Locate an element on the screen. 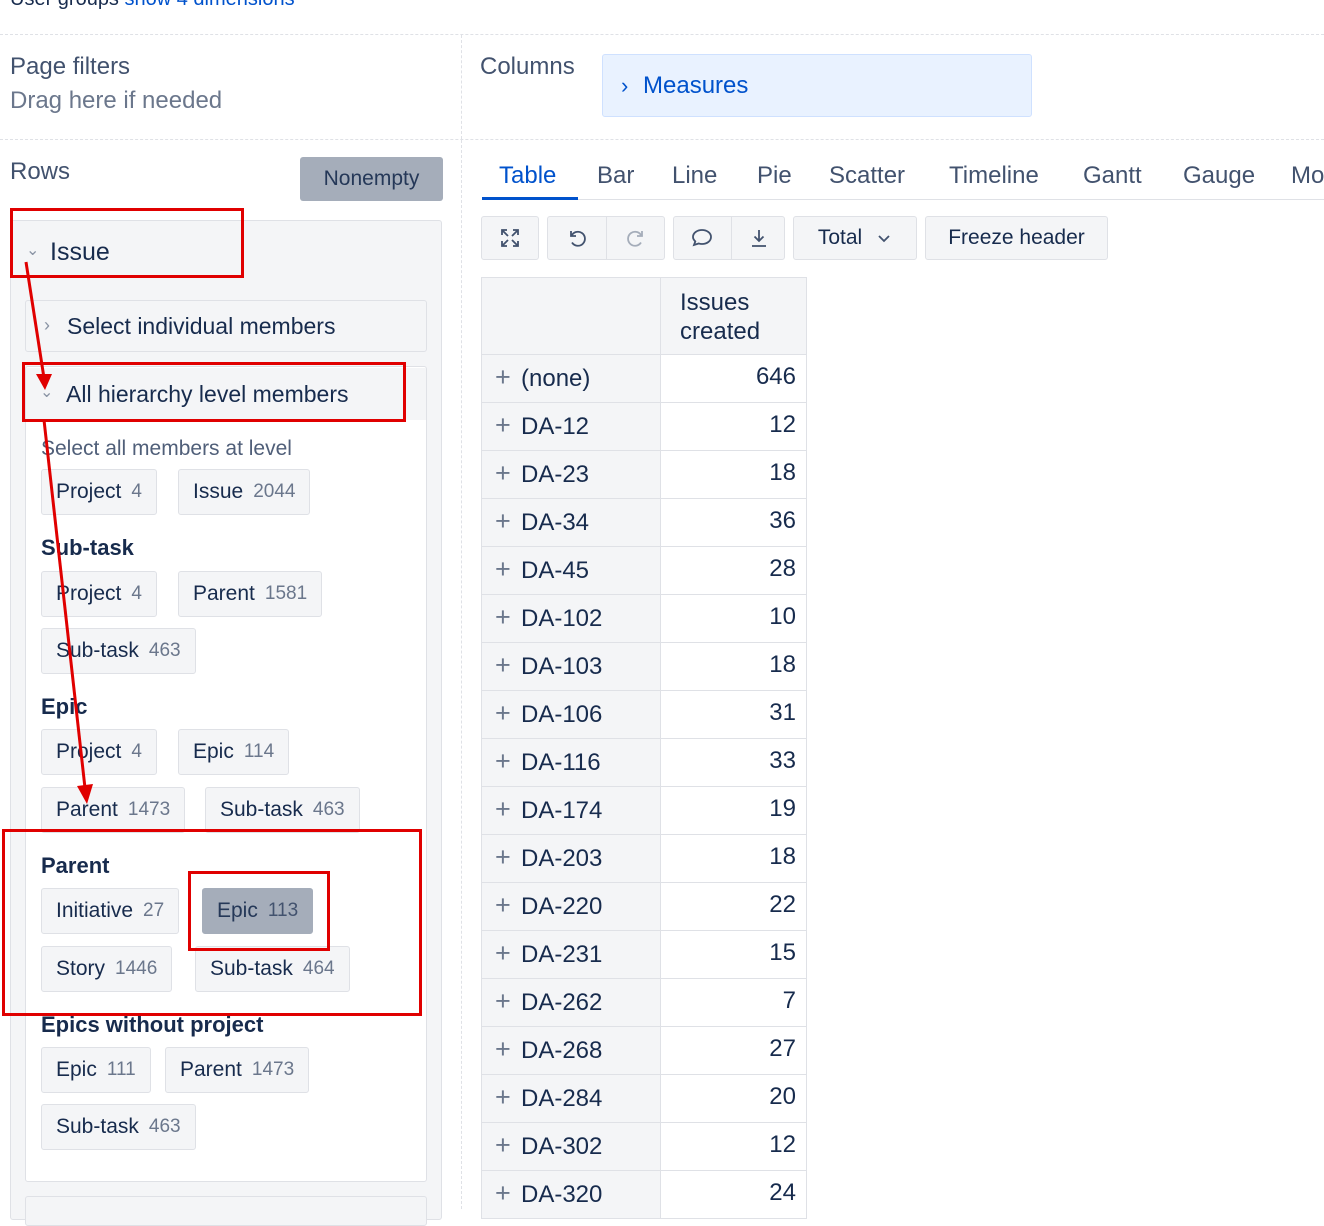 This screenshot has width=1324, height=1226. value-cell: 19 is located at coordinates (734, 811).